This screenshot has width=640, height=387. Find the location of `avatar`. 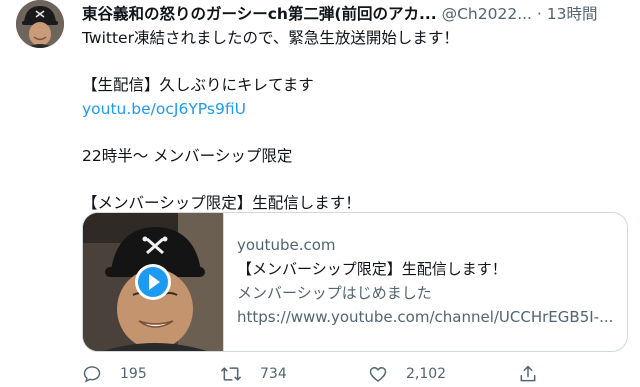

avatar is located at coordinates (40, 24).